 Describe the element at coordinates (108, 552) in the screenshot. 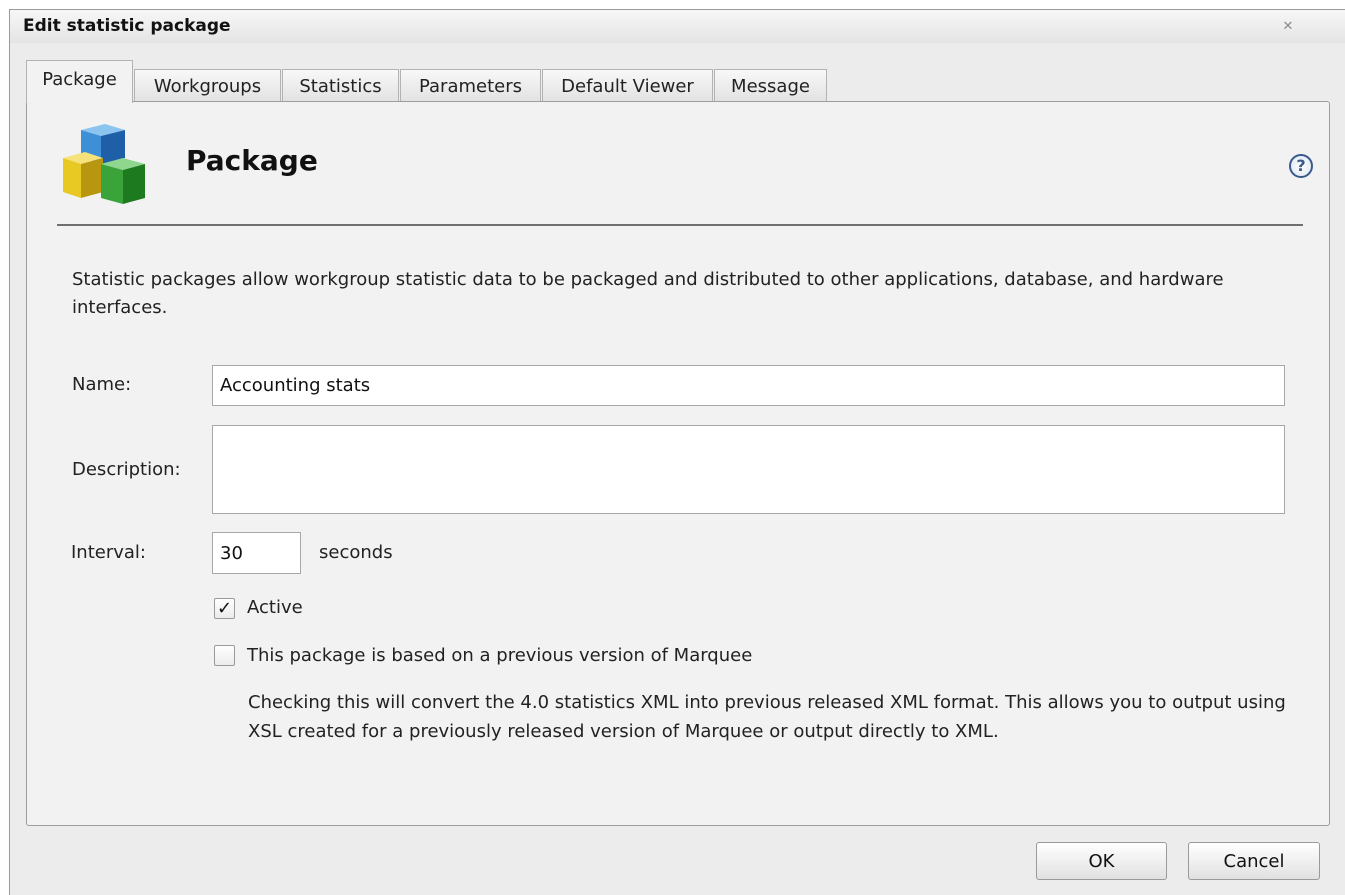

I see `interval-label: Interval:` at that location.